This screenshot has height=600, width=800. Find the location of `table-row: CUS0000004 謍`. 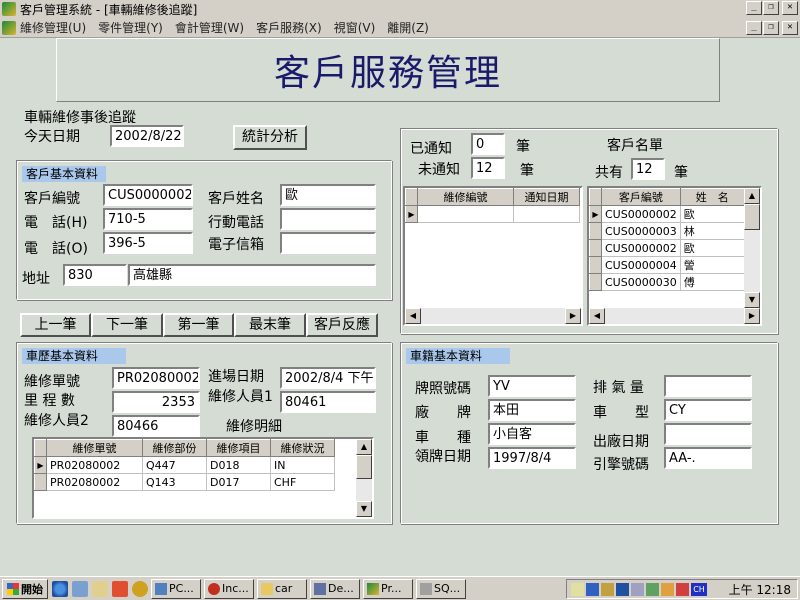

table-row: CUS0000004 謍 is located at coordinates (667, 265).